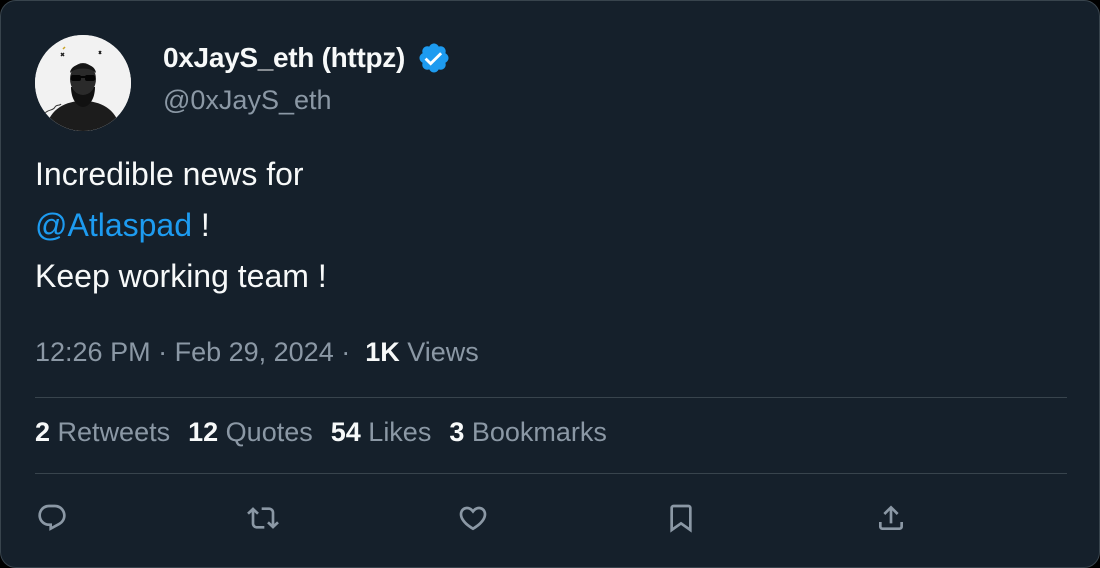 This screenshot has height=568, width=1100. I want to click on tweet-text-line-3: Keep working team !, so click(181, 276).